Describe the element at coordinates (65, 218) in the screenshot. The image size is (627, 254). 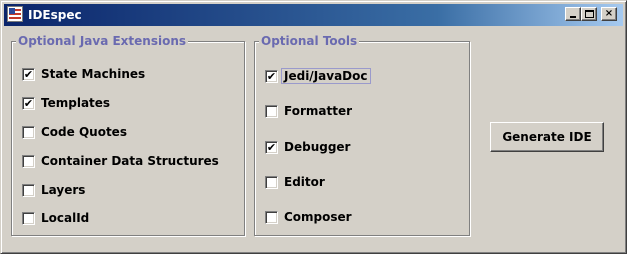
I see `checkbox-label: LocalId` at that location.